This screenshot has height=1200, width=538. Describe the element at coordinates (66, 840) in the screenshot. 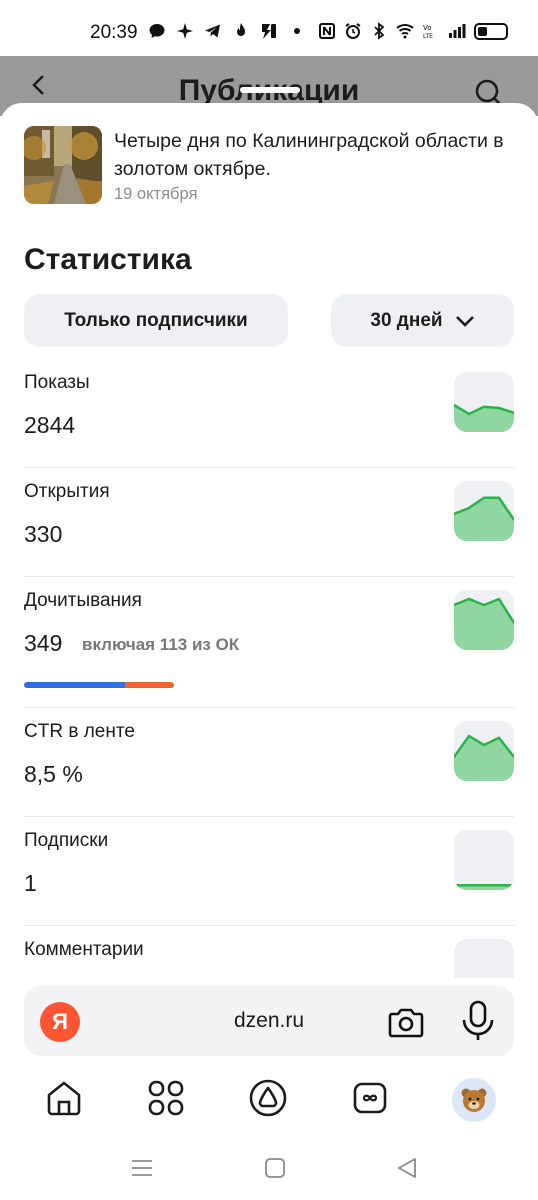

I see `metric-label: Подписки` at that location.